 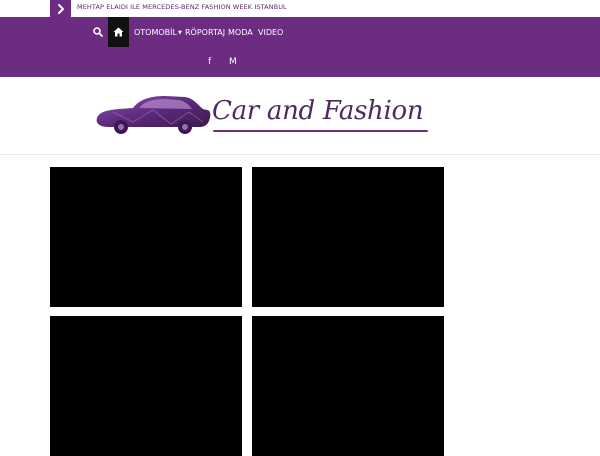 What do you see at coordinates (300, 154) in the screenshot?
I see `header-divider` at bounding box center [300, 154].